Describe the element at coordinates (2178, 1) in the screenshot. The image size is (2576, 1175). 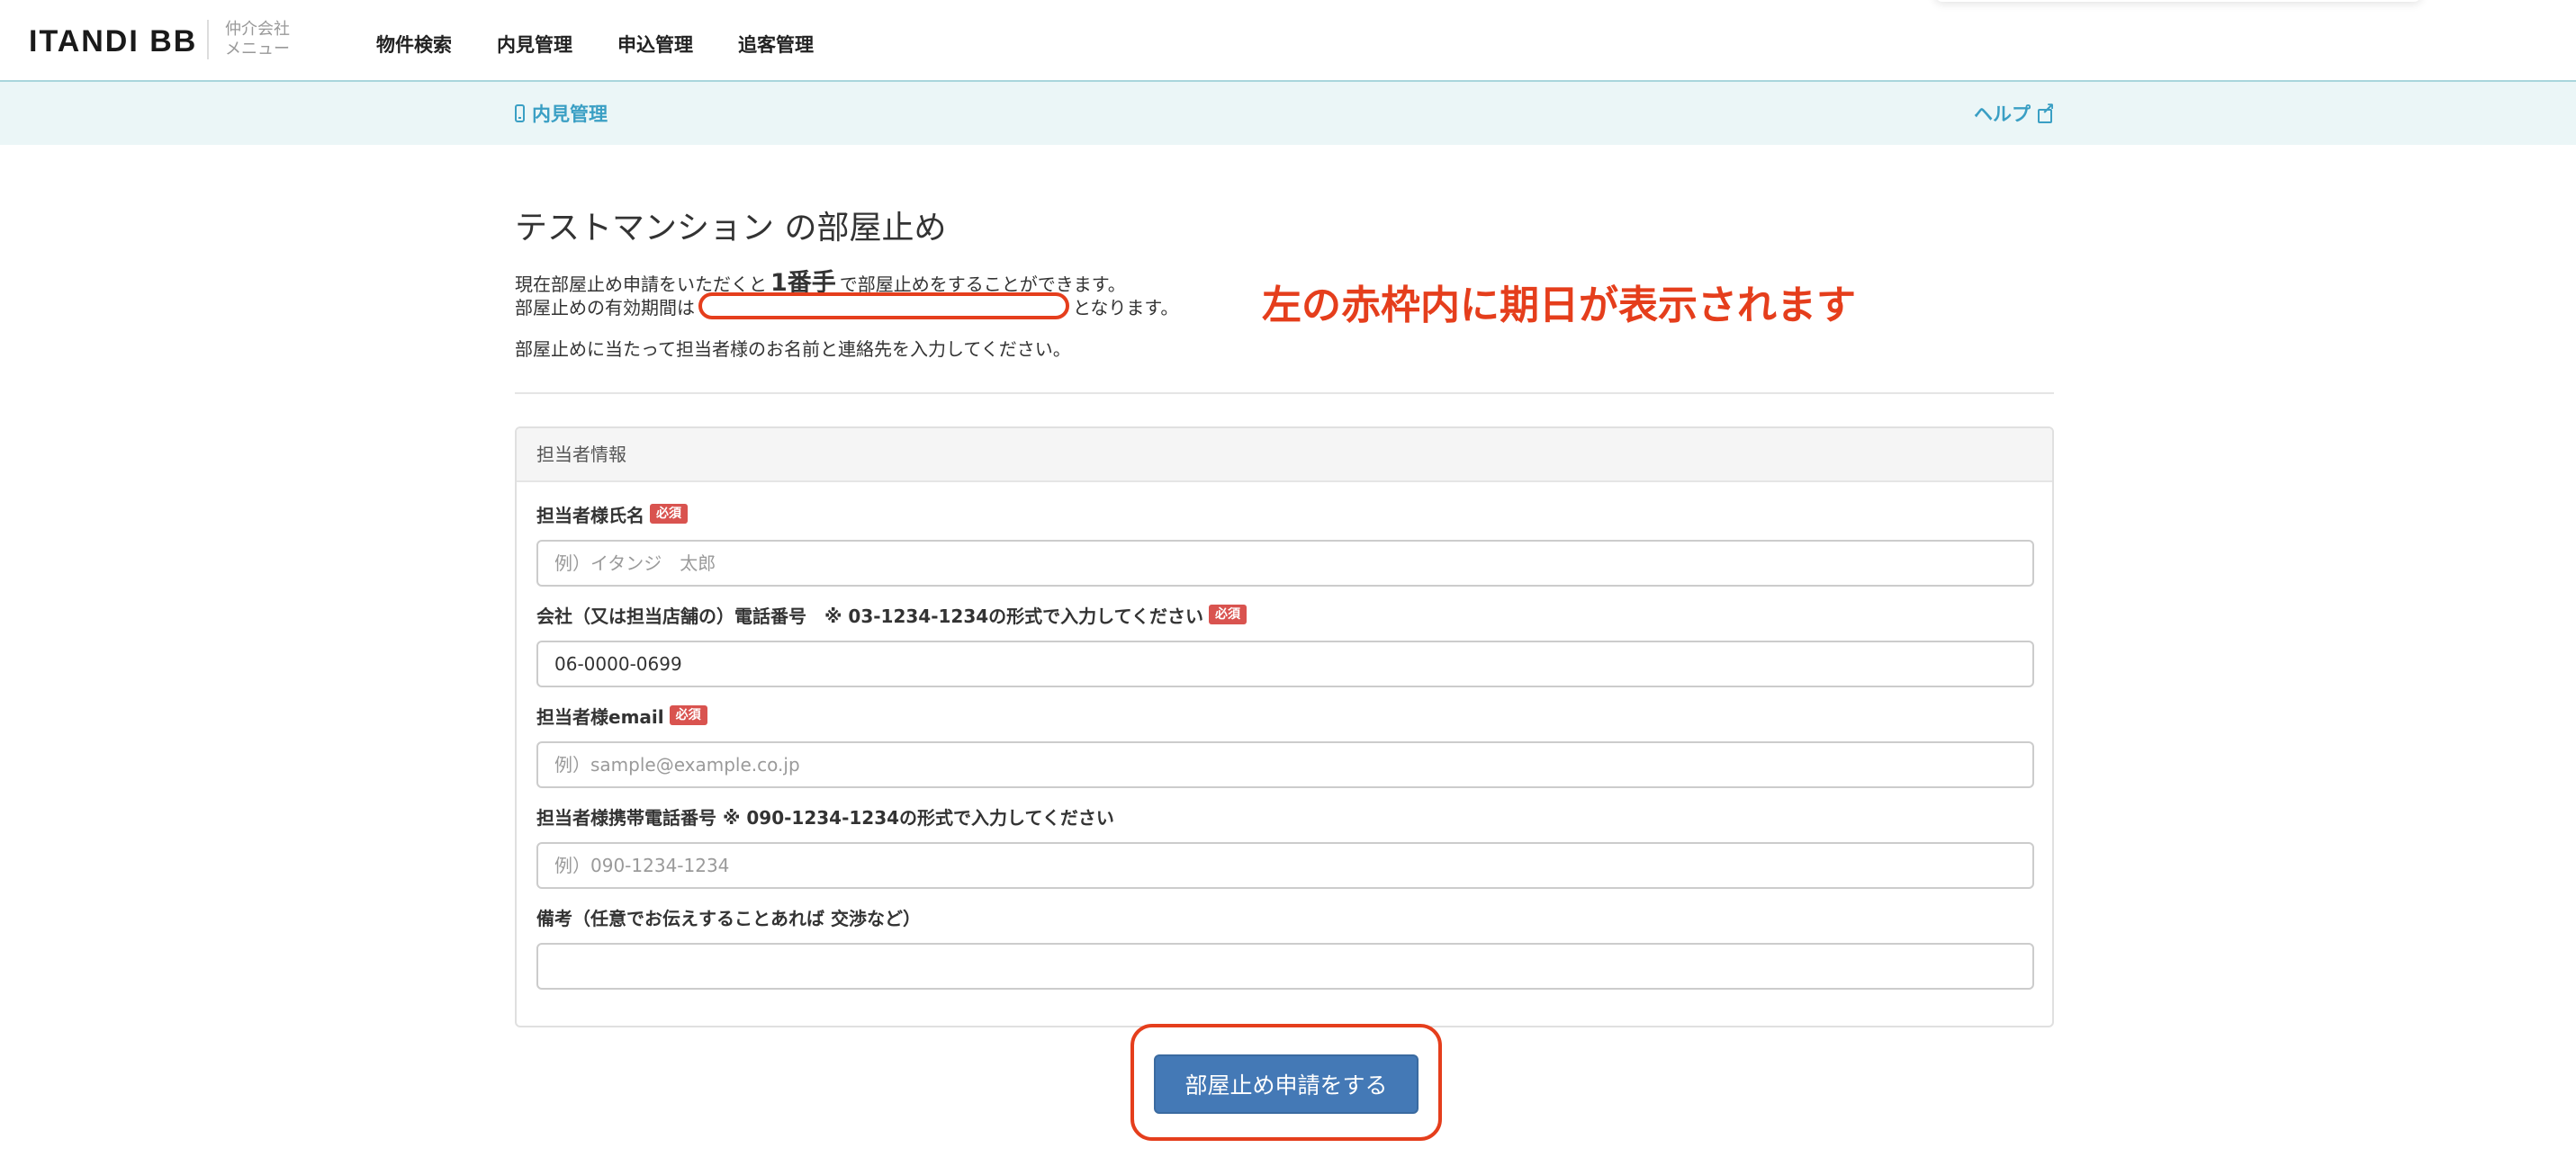
I see `dropdown-edge` at that location.